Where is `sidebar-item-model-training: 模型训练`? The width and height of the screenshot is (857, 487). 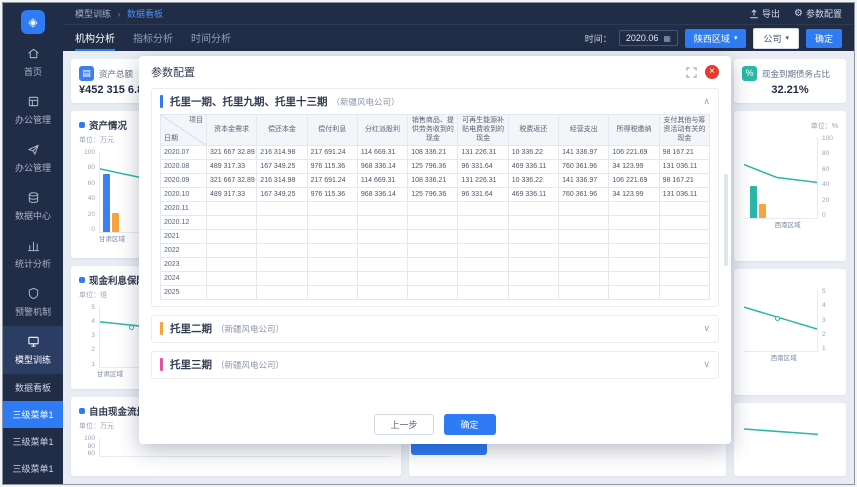 sidebar-item-model-training: 模型训练 is located at coordinates (33, 350).